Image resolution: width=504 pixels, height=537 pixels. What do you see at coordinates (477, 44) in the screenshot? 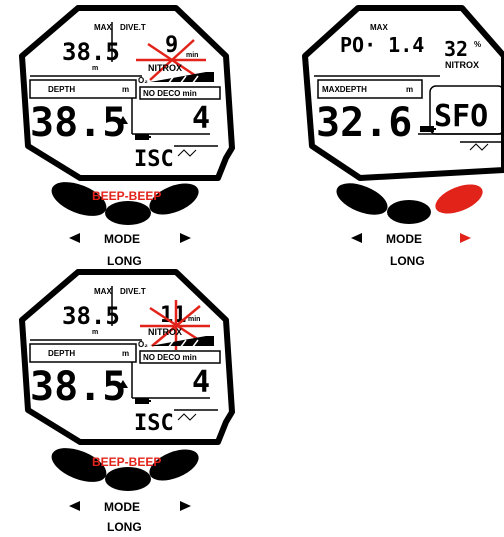
I see `percent-sign: %` at bounding box center [477, 44].